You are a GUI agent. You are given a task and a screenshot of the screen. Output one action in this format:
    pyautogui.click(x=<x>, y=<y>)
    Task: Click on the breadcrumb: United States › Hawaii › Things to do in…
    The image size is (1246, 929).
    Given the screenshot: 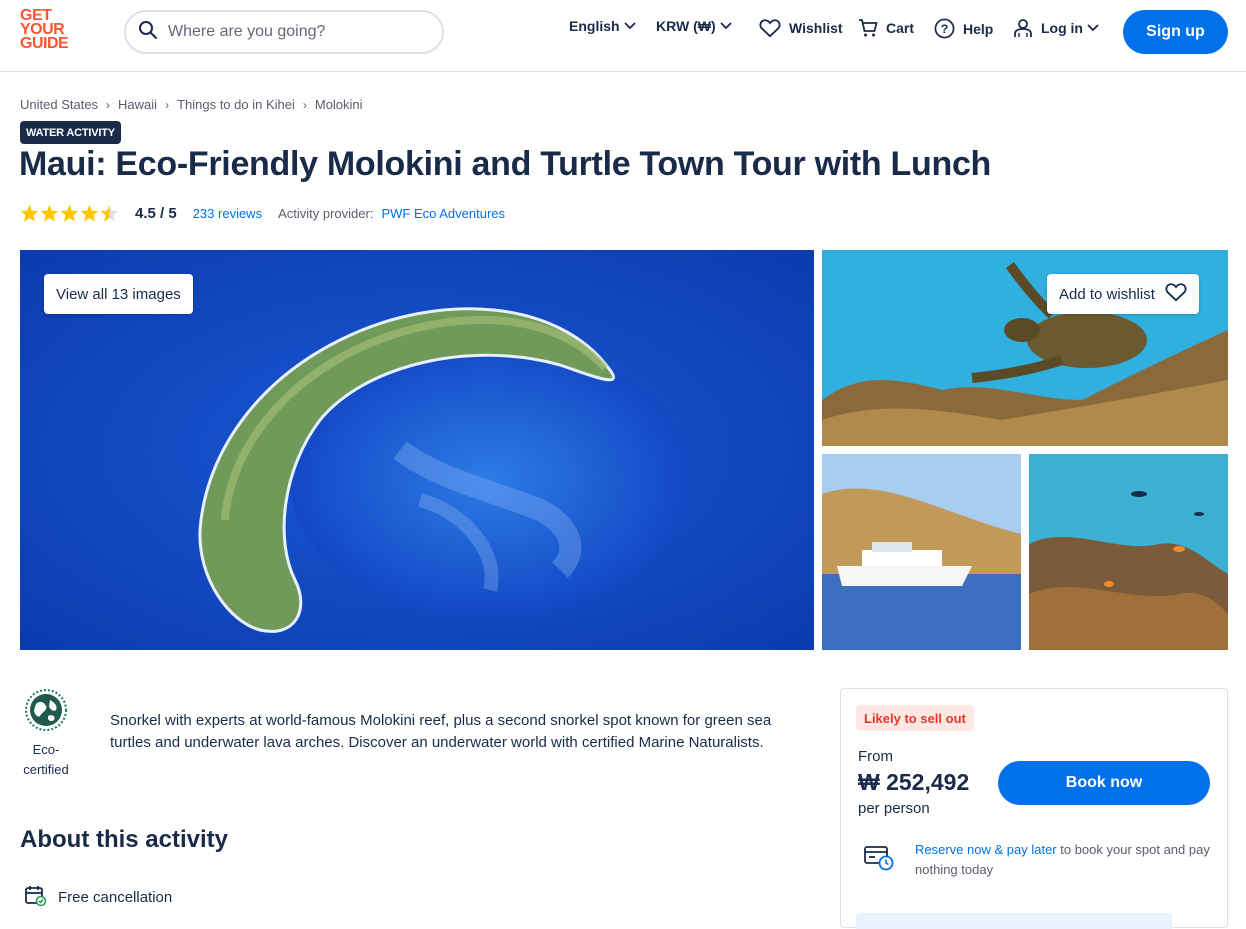 What is the action you would take?
    pyautogui.click(x=191, y=104)
    